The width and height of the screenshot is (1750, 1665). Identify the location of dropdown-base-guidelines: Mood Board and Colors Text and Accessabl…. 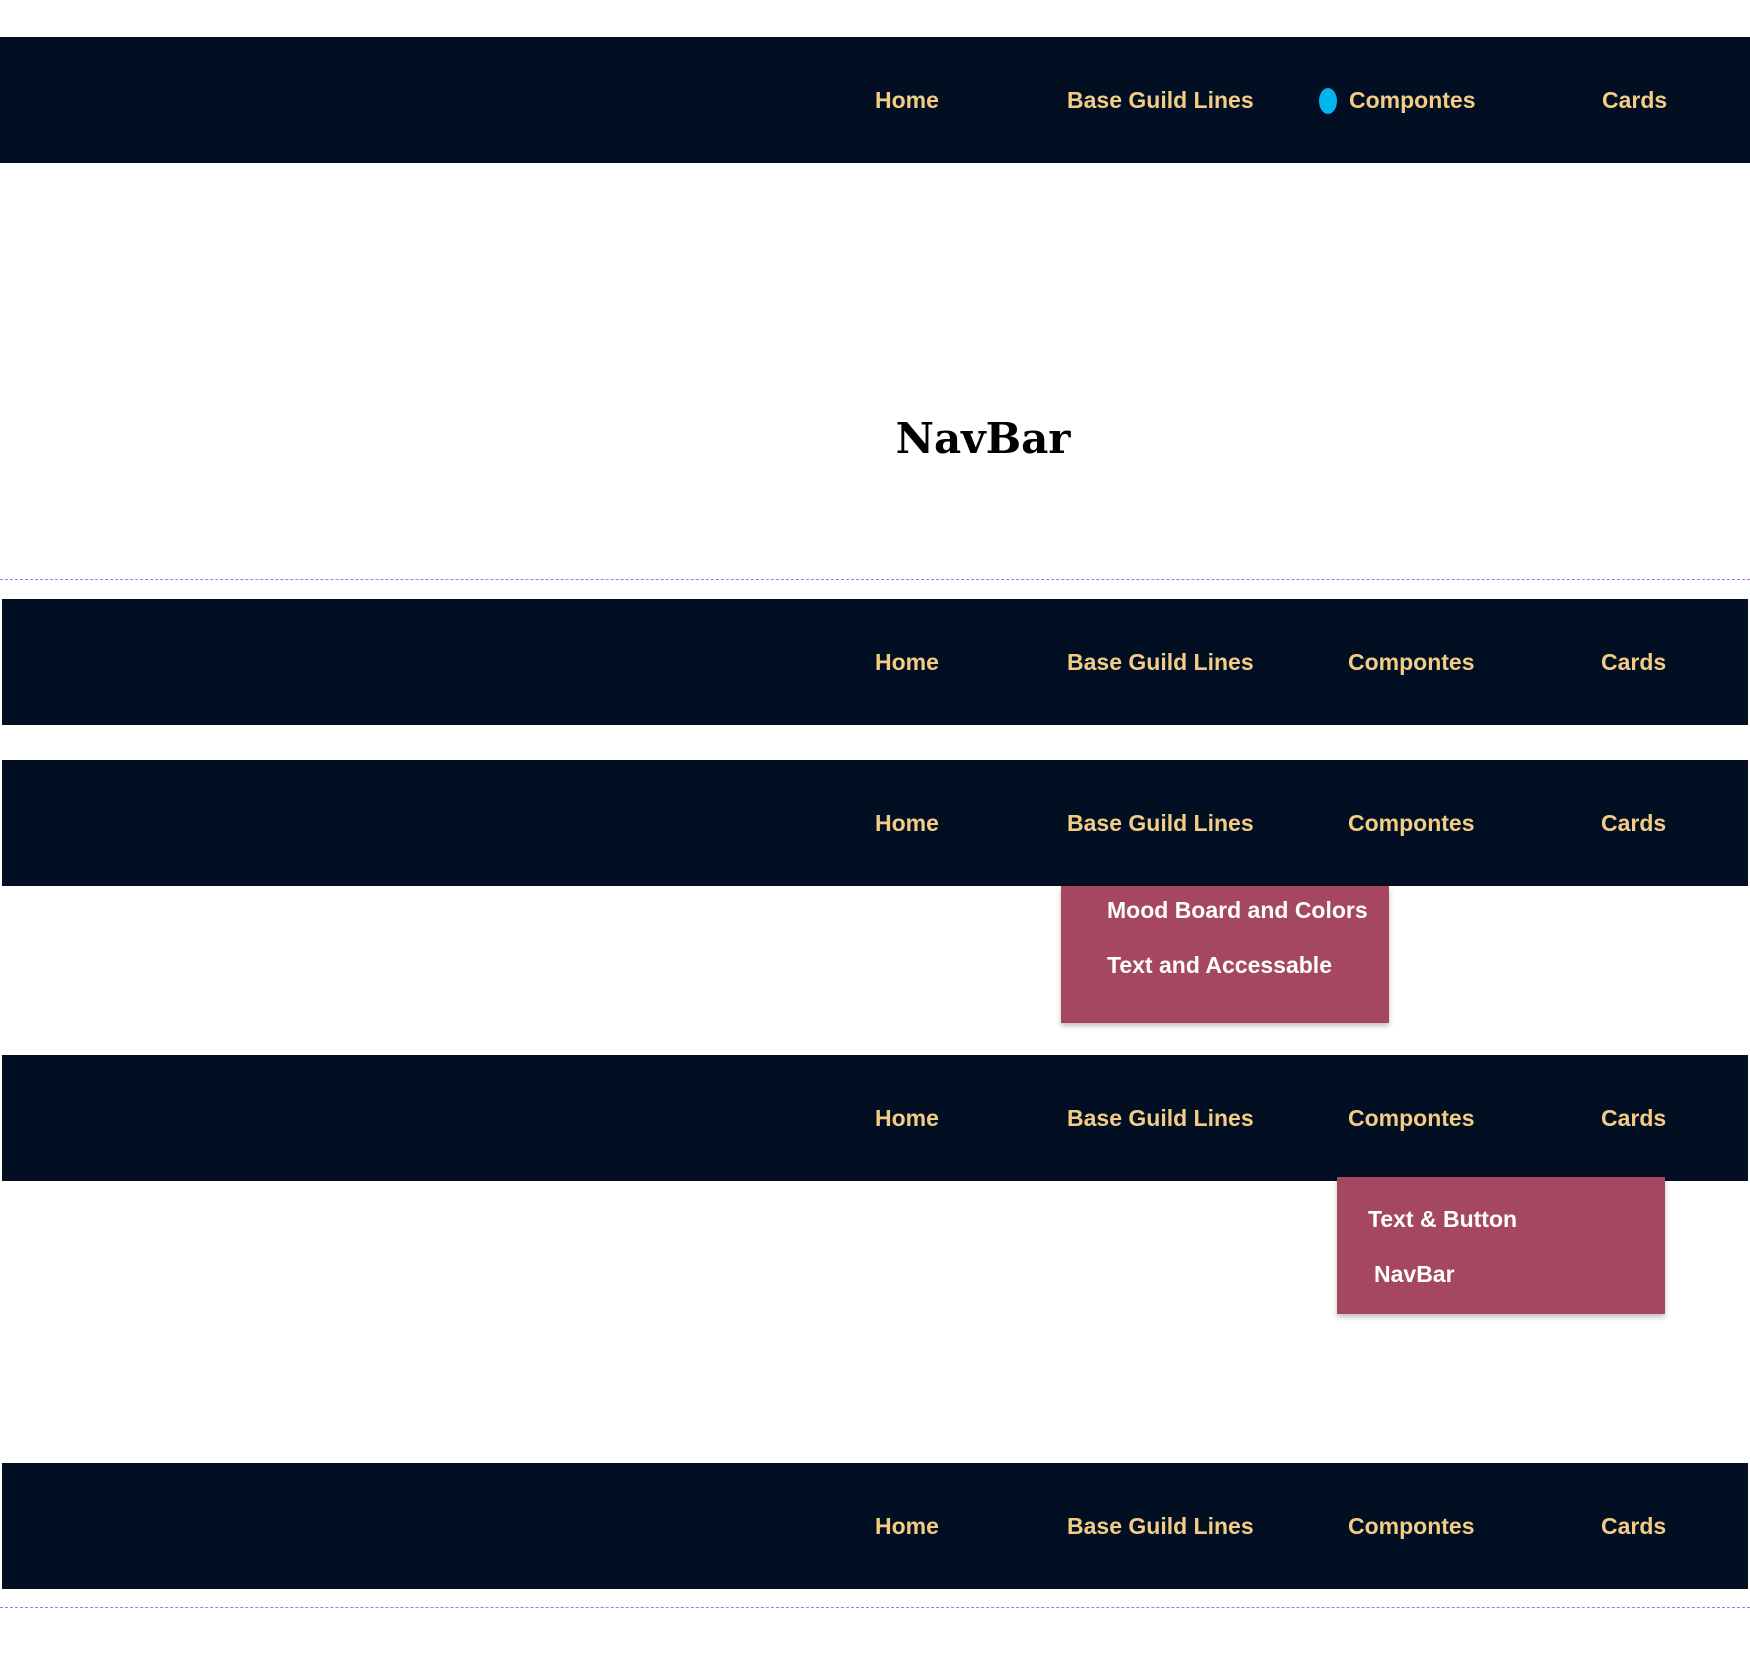
(1225, 954).